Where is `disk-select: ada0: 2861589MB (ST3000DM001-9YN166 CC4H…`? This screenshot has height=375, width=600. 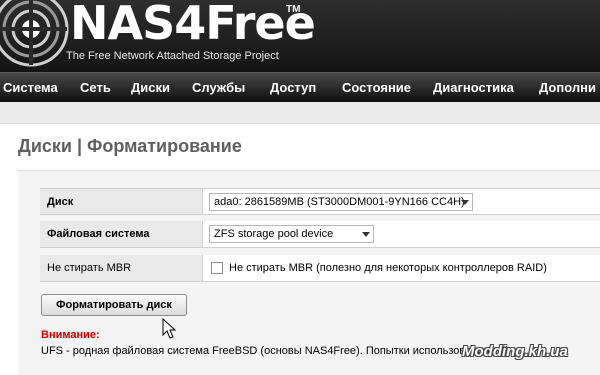
disk-select: ada0: 2861589MB (ST3000DM001-9YN166 CC4H… is located at coordinates (341, 202).